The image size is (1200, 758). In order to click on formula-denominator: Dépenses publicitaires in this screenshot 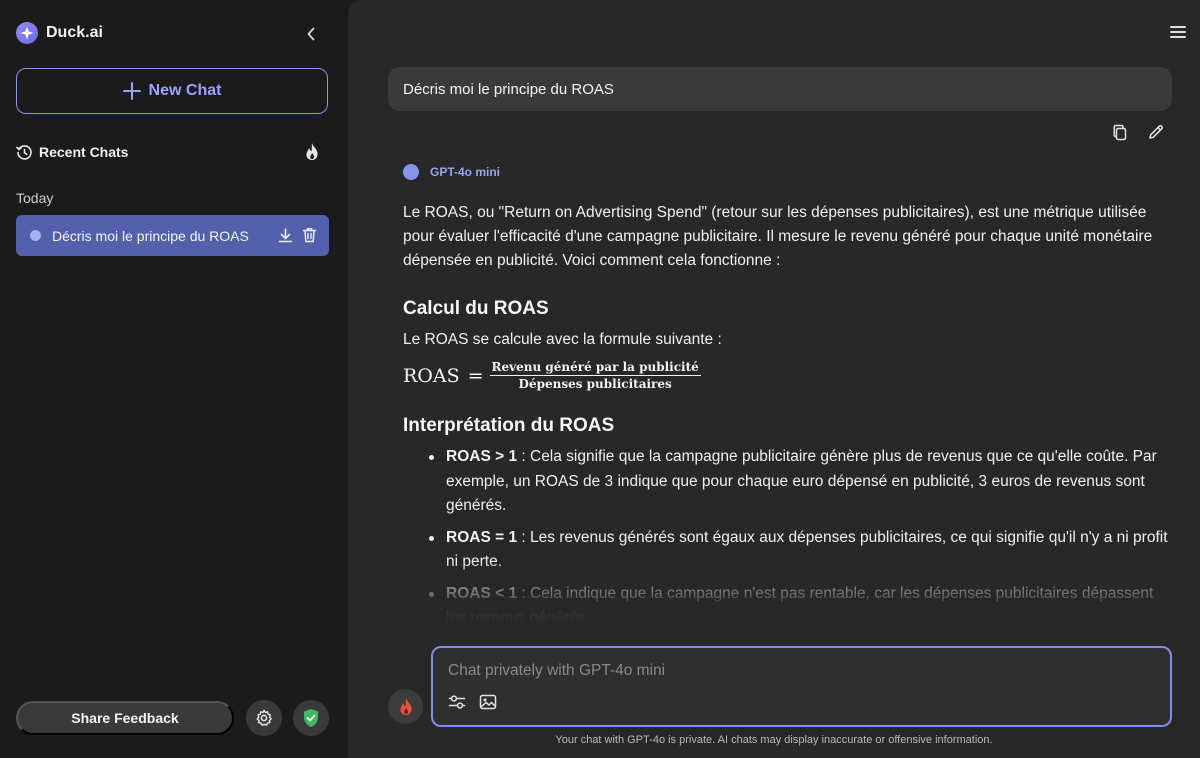, I will do `click(595, 384)`.